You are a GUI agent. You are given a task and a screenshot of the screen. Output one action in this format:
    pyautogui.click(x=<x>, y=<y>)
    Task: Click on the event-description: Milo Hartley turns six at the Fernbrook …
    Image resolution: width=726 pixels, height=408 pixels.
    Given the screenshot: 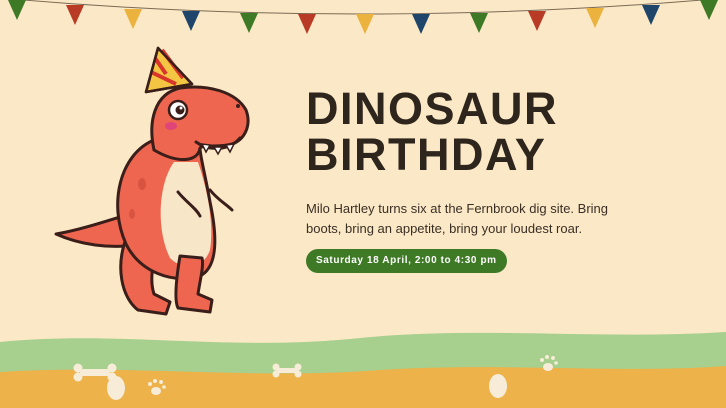 What is the action you would take?
    pyautogui.click(x=457, y=218)
    